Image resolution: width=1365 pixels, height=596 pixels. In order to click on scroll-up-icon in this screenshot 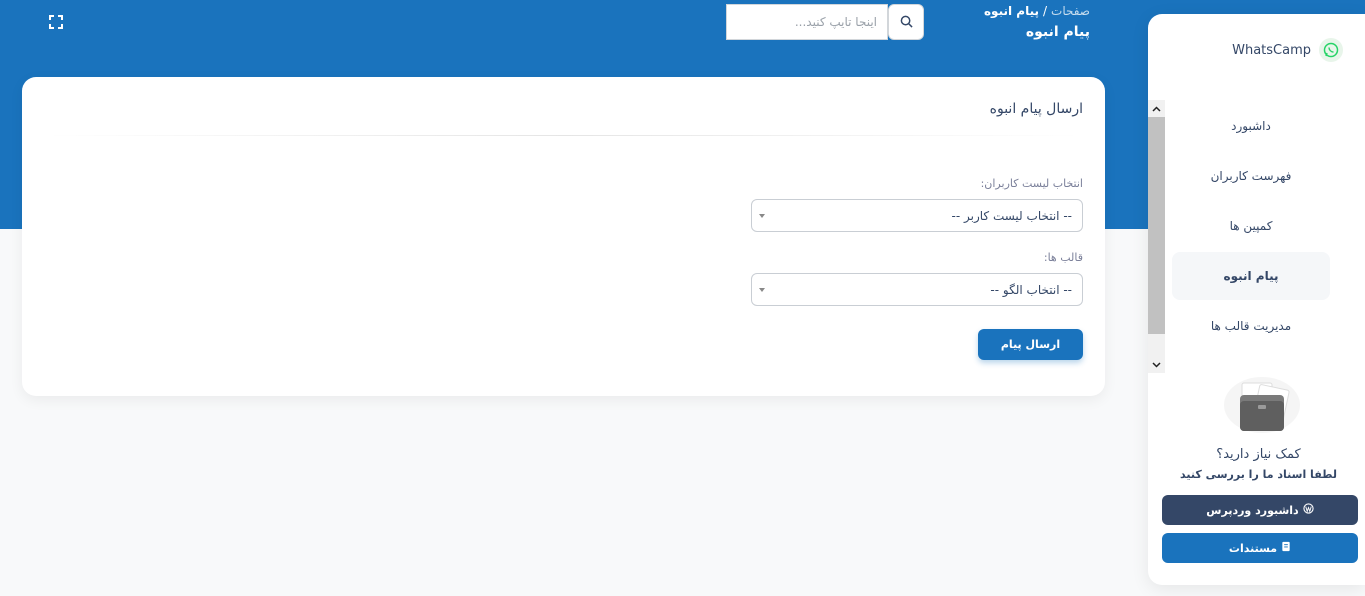, I will do `click(1156, 108)`.